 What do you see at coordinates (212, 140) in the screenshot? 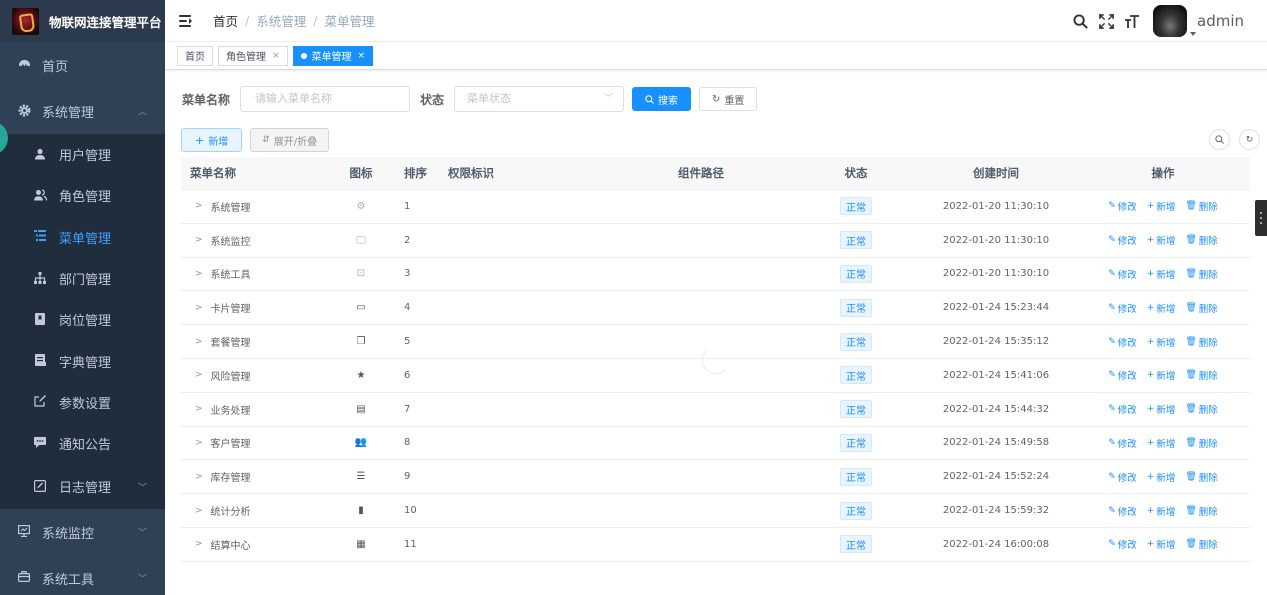
I see `add-button: + 新增` at bounding box center [212, 140].